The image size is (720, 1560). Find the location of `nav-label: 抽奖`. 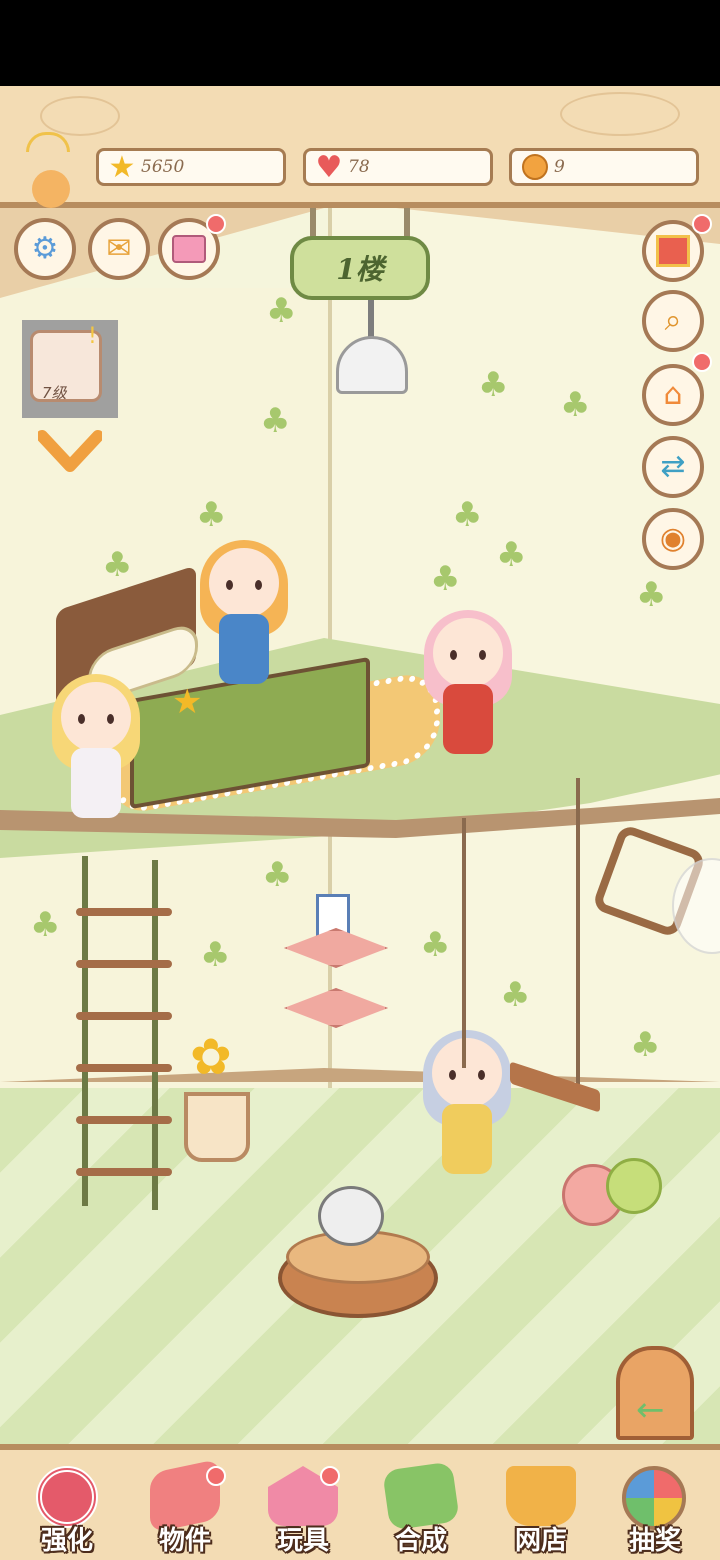

nav-label: 抽奖 is located at coordinates (654, 1541).